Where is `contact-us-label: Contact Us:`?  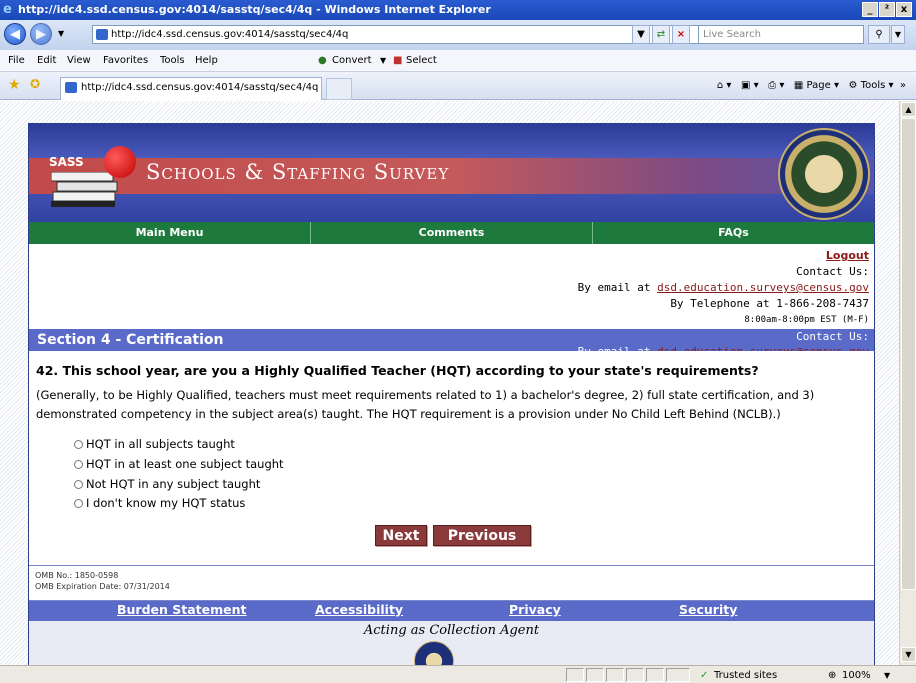 contact-us-label: Contact Us: is located at coordinates (832, 271).